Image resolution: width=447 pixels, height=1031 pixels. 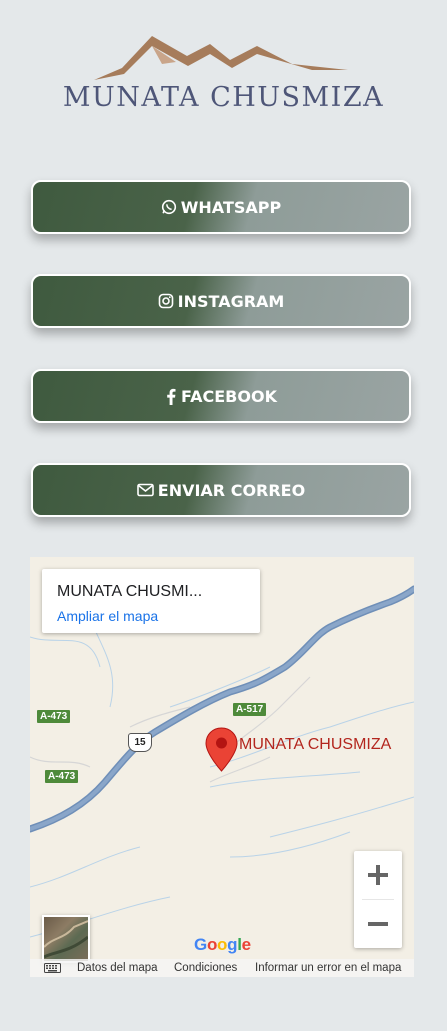 What do you see at coordinates (222, 944) in the screenshot?
I see `google-logo: Google` at bounding box center [222, 944].